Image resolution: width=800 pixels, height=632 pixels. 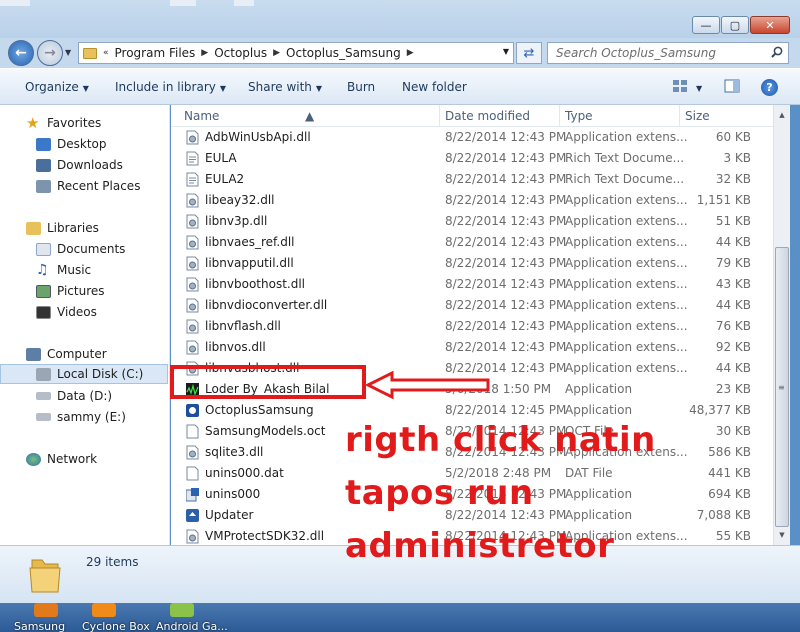 What do you see at coordinates (33, 228) in the screenshot?
I see `libraries-icon` at bounding box center [33, 228].